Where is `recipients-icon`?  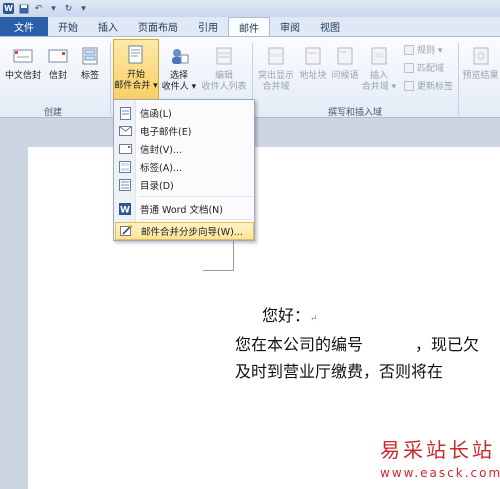 recipients-icon is located at coordinates (180, 56).